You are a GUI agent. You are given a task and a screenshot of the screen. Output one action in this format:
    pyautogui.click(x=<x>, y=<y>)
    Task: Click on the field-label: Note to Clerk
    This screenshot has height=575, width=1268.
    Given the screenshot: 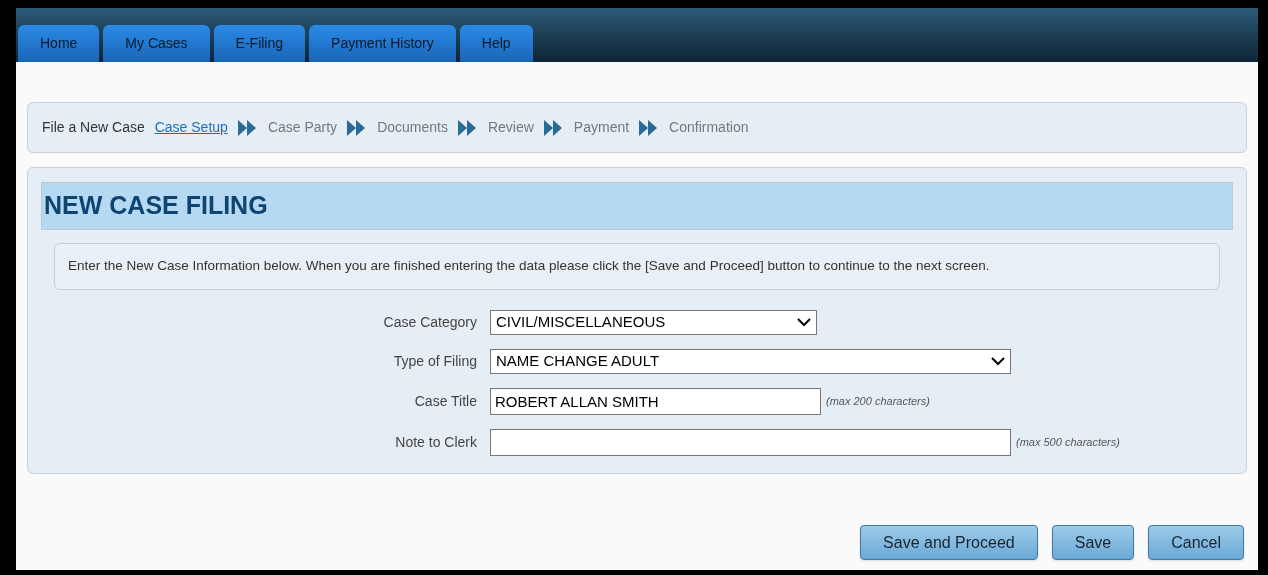 What is the action you would take?
    pyautogui.click(x=436, y=442)
    